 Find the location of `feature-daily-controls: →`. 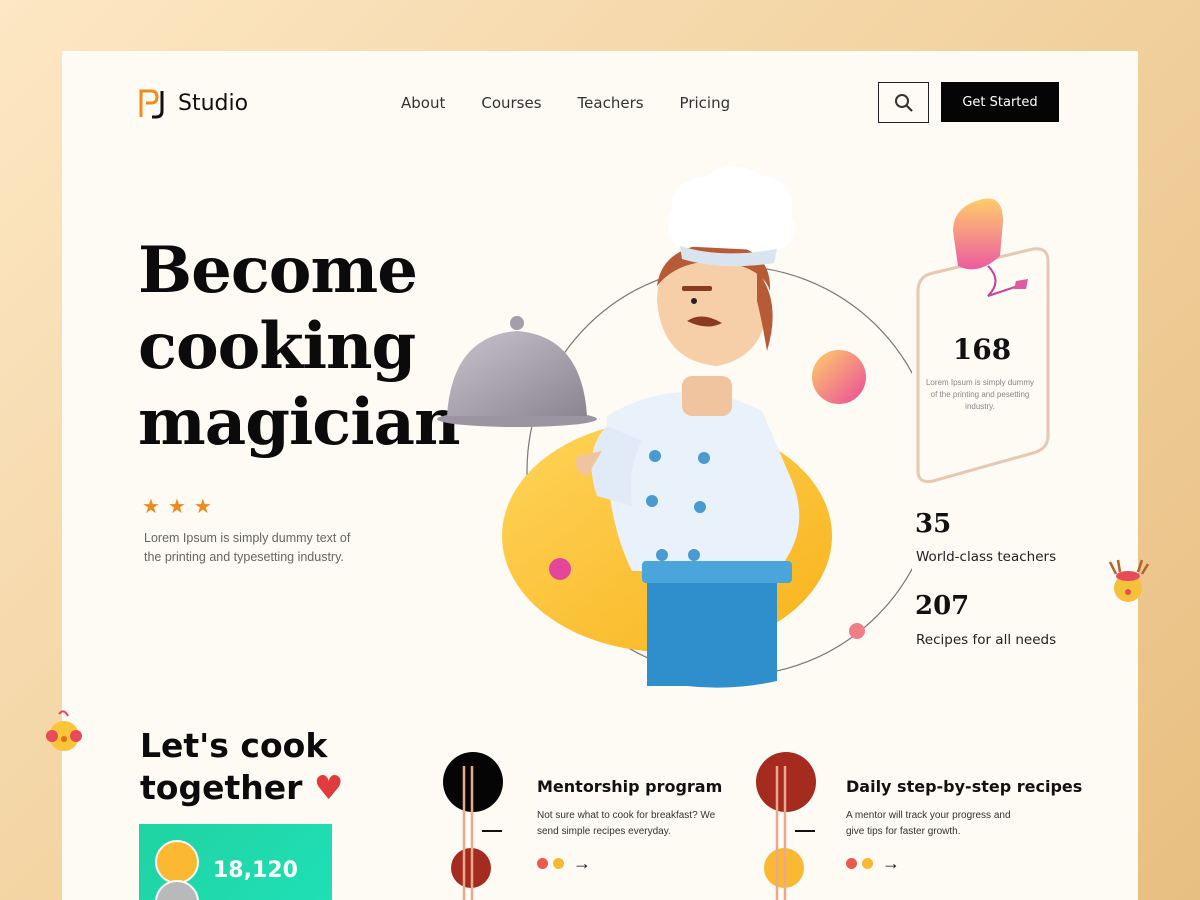

feature-daily-controls: → is located at coordinates (873, 863).